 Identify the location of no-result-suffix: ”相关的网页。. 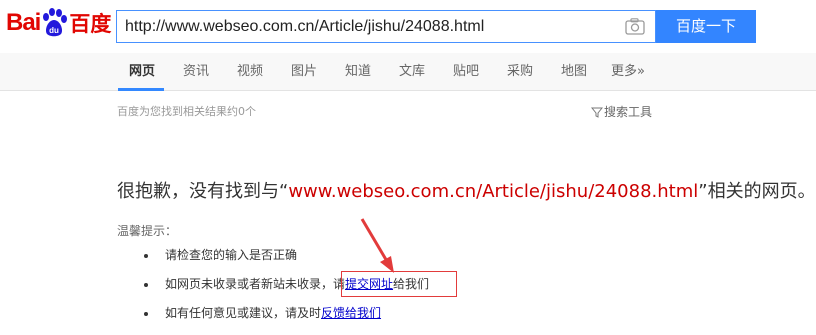
(757, 191).